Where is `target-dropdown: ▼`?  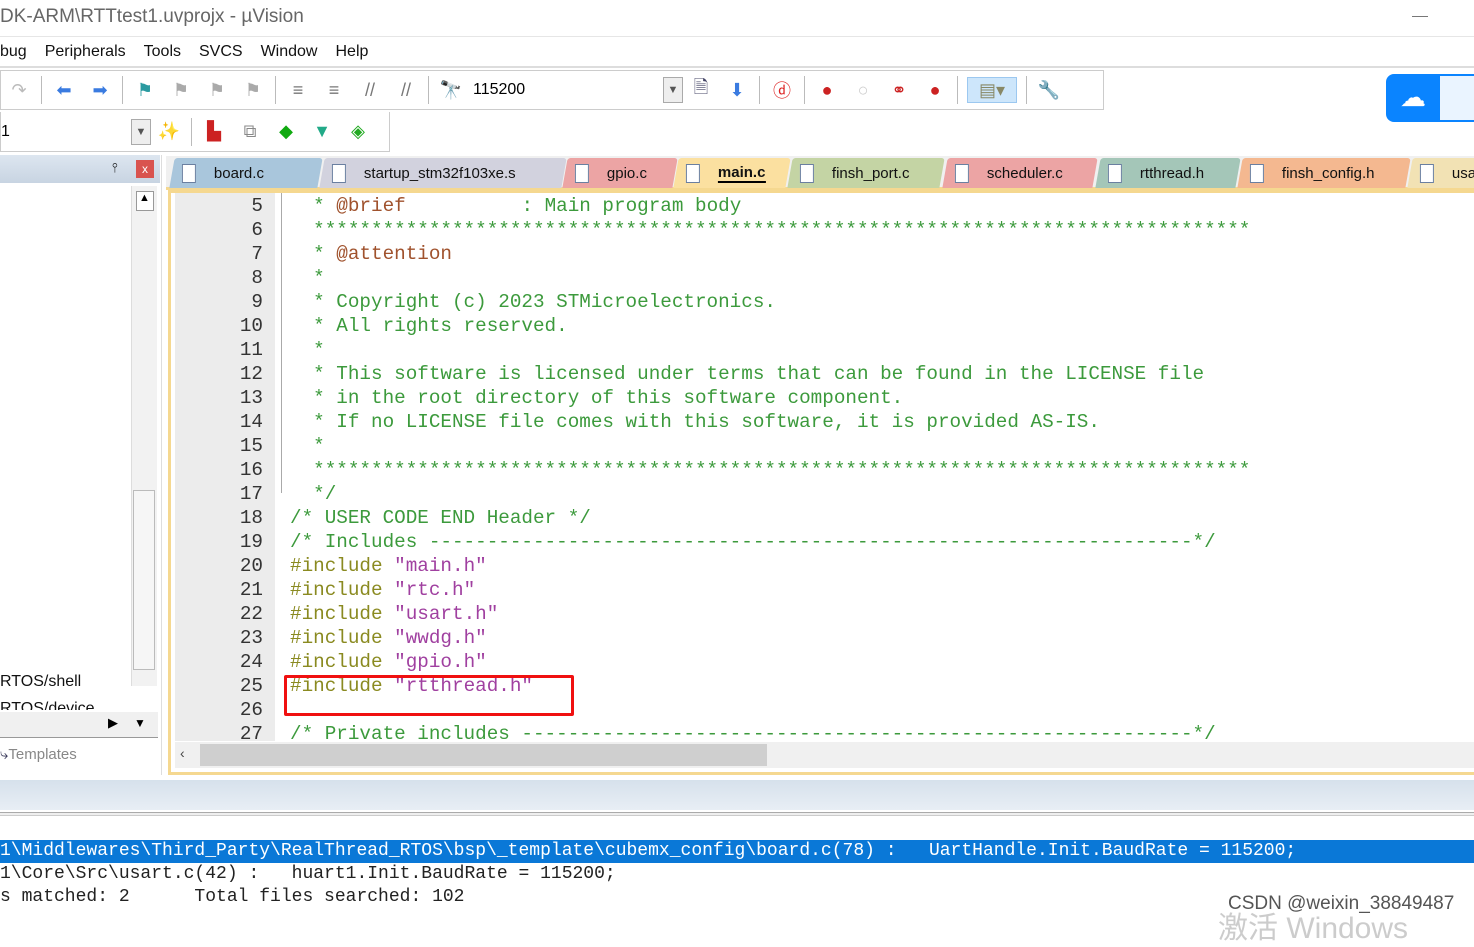
target-dropdown: ▼ is located at coordinates (141, 131).